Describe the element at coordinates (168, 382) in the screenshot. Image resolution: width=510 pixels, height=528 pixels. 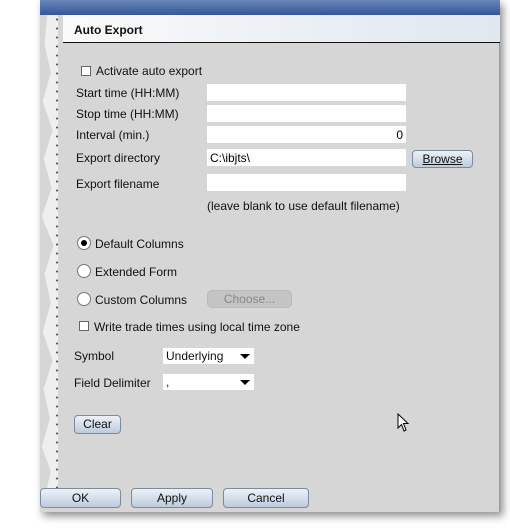
I see `field-delimiter-value: ,` at that location.